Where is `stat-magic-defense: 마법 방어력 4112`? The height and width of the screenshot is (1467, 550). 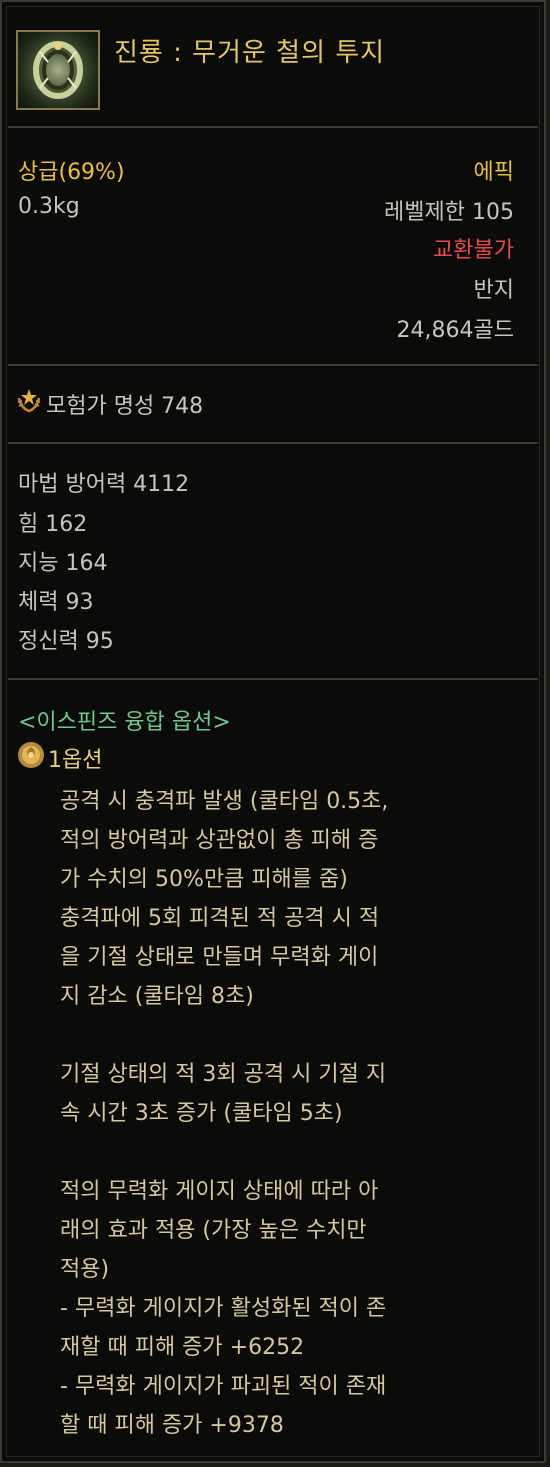
stat-magic-defense: 마법 방어력 4112 is located at coordinates (104, 484).